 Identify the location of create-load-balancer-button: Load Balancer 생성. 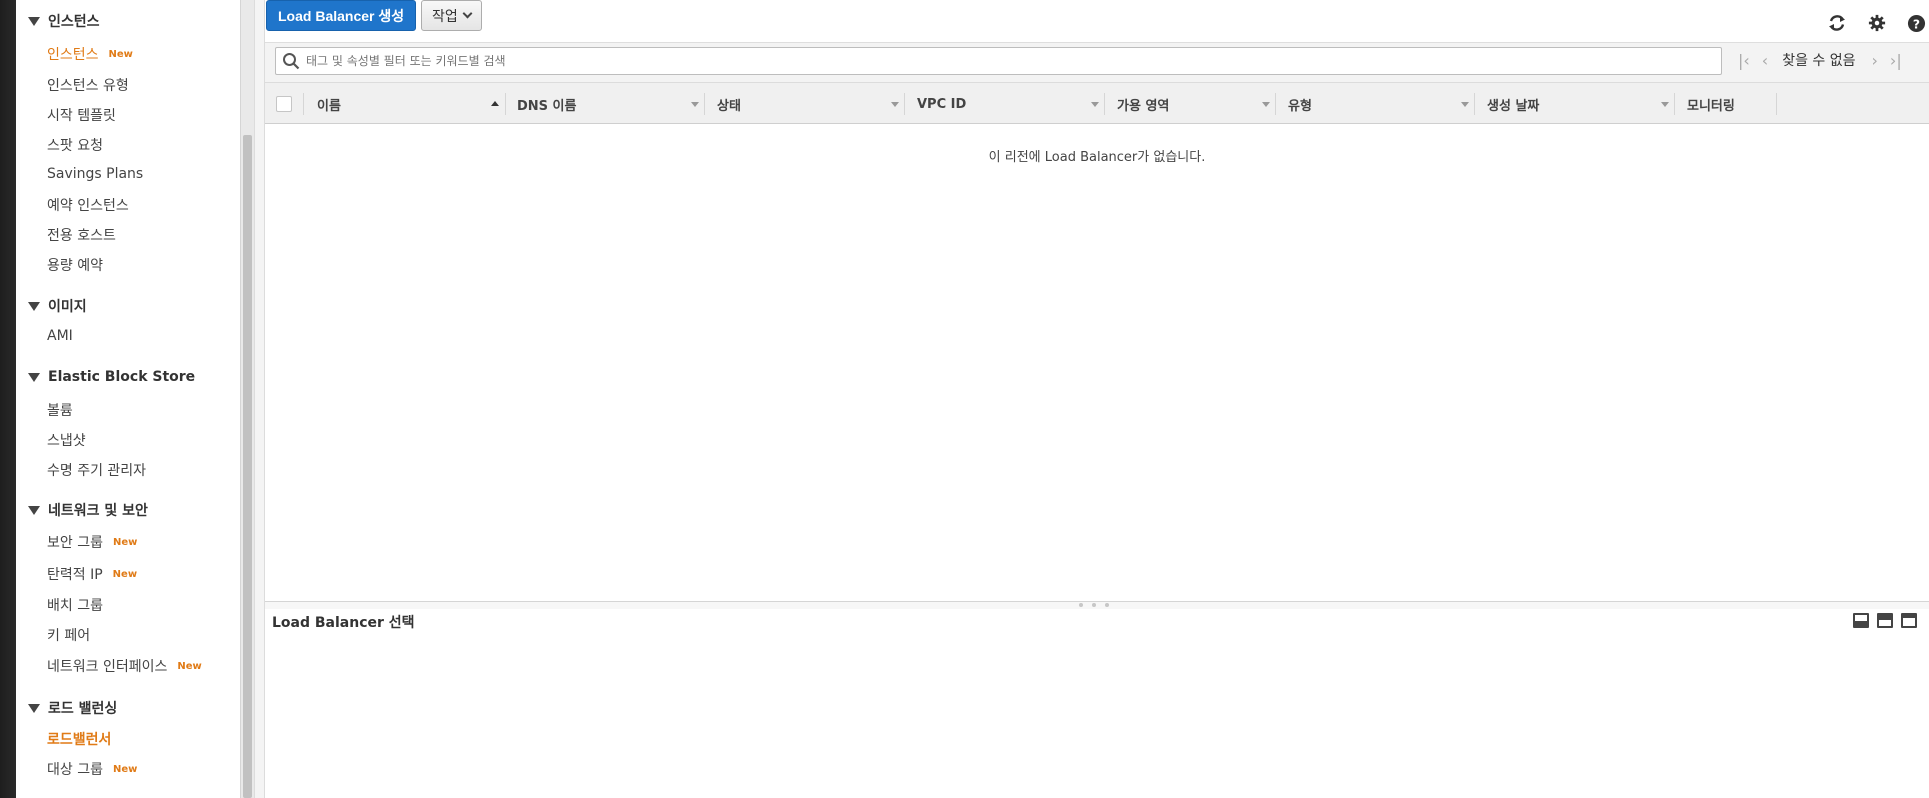
(341, 15).